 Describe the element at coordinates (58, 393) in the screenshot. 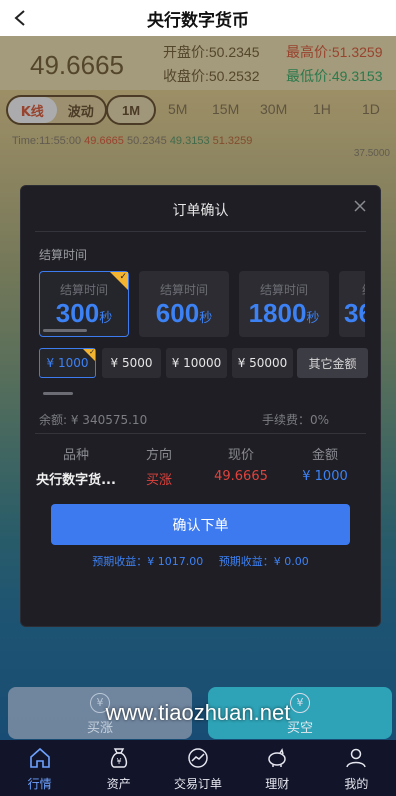

I see `amount-scroll-indicator` at that location.